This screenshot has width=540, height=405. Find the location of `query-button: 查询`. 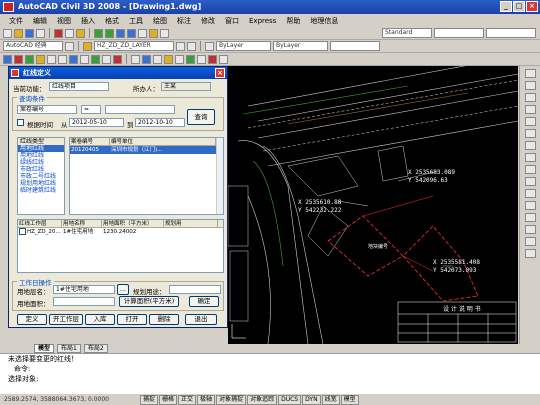

query-button: 查询 is located at coordinates (201, 117).